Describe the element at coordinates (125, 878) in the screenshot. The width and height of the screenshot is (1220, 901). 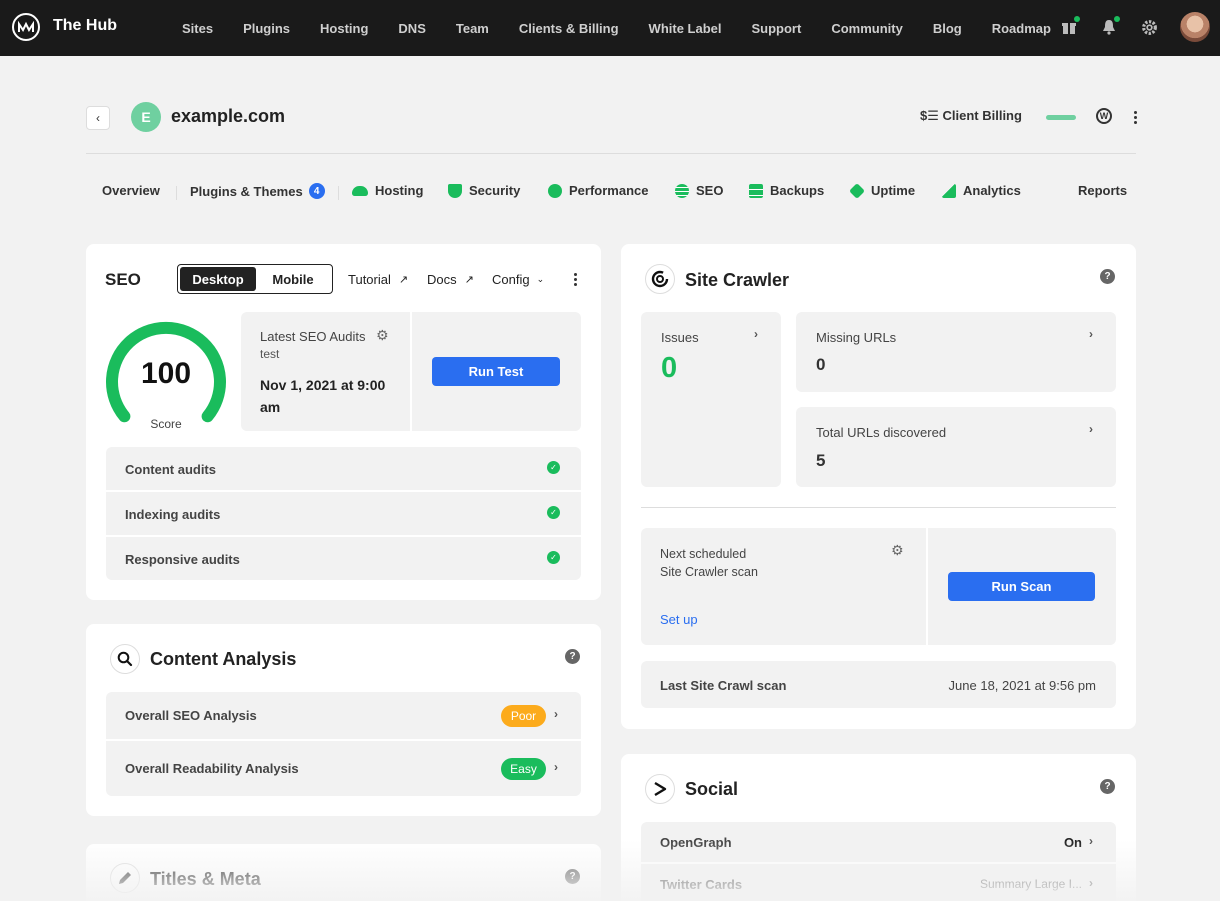
I see `pencil-icon` at that location.